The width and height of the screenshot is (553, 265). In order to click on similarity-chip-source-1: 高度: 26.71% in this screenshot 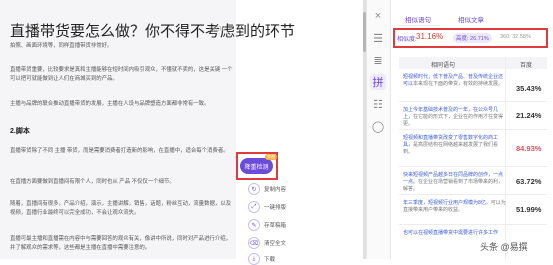, I will do `click(472, 38)`.